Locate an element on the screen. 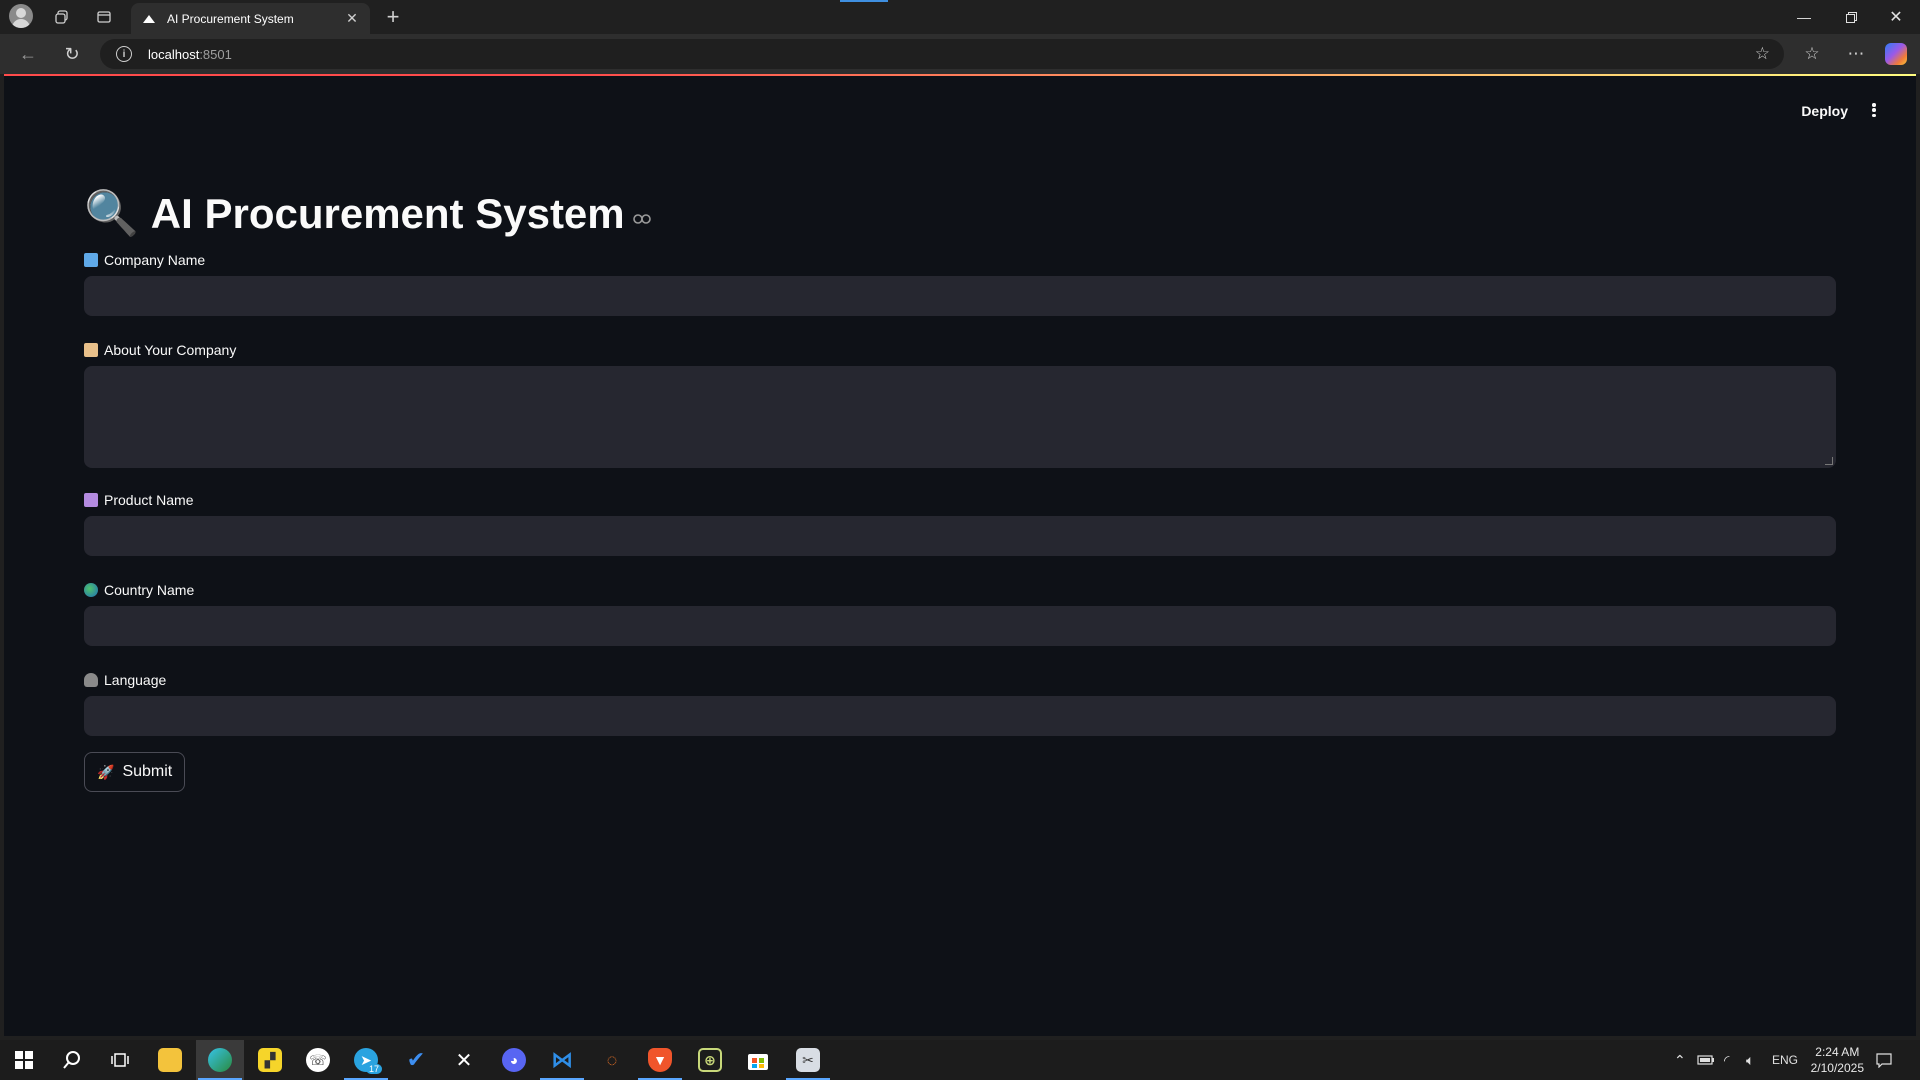  refresh-icon: ↻ is located at coordinates (72, 54).